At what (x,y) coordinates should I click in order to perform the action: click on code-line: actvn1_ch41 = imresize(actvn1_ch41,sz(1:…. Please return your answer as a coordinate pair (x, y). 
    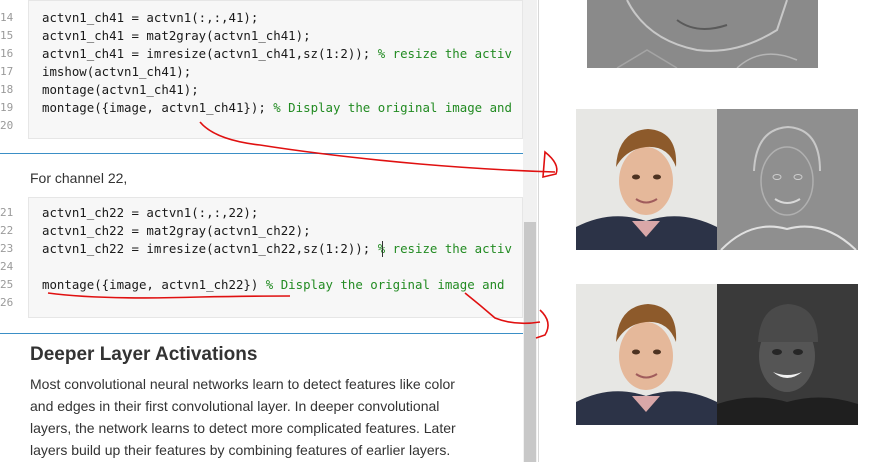
    Looking at the image, I should click on (277, 54).